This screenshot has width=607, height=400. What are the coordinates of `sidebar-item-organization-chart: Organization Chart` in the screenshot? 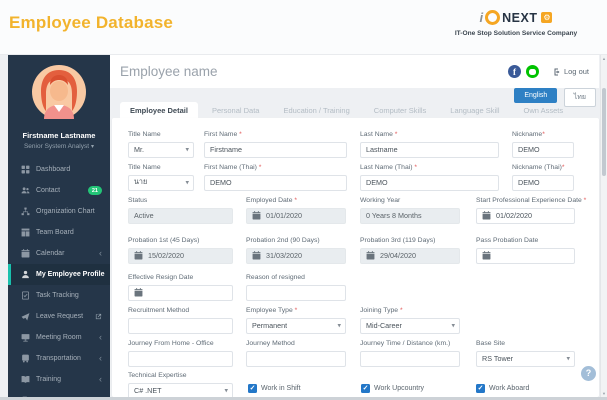 It's located at (59, 211).